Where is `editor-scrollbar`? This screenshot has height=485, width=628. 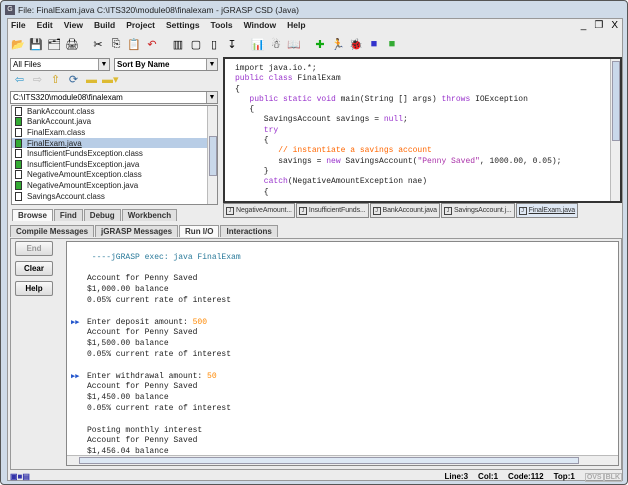
editor-scrollbar is located at coordinates (615, 130).